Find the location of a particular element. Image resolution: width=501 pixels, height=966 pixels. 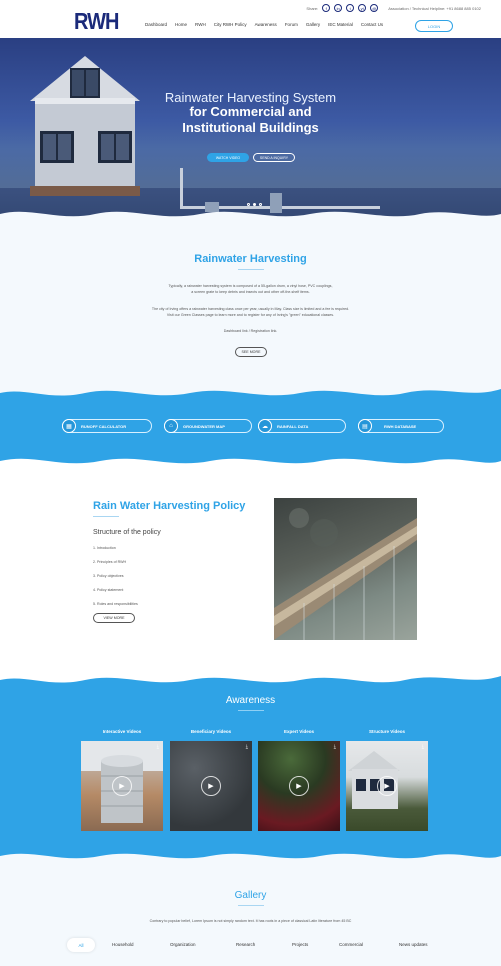

send-inquiry-button: SEND A INQUIRY is located at coordinates (274, 157).